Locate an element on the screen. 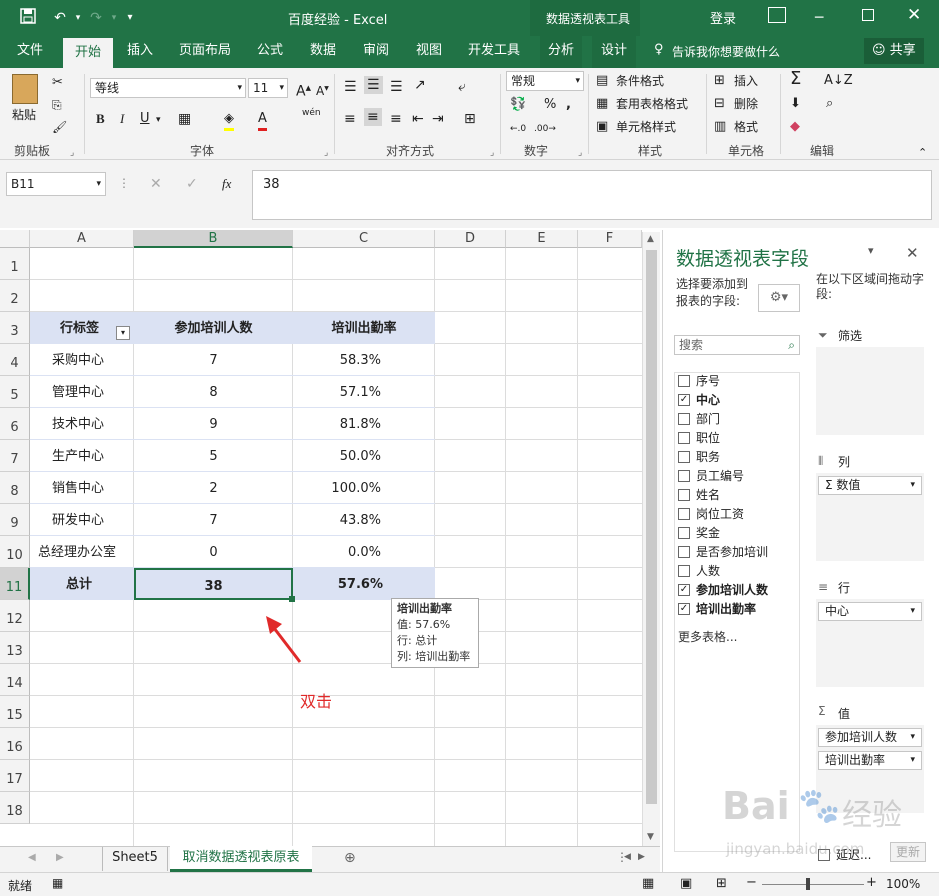 The image size is (939, 896). field-6: 员工编号 is located at coordinates (711, 476).